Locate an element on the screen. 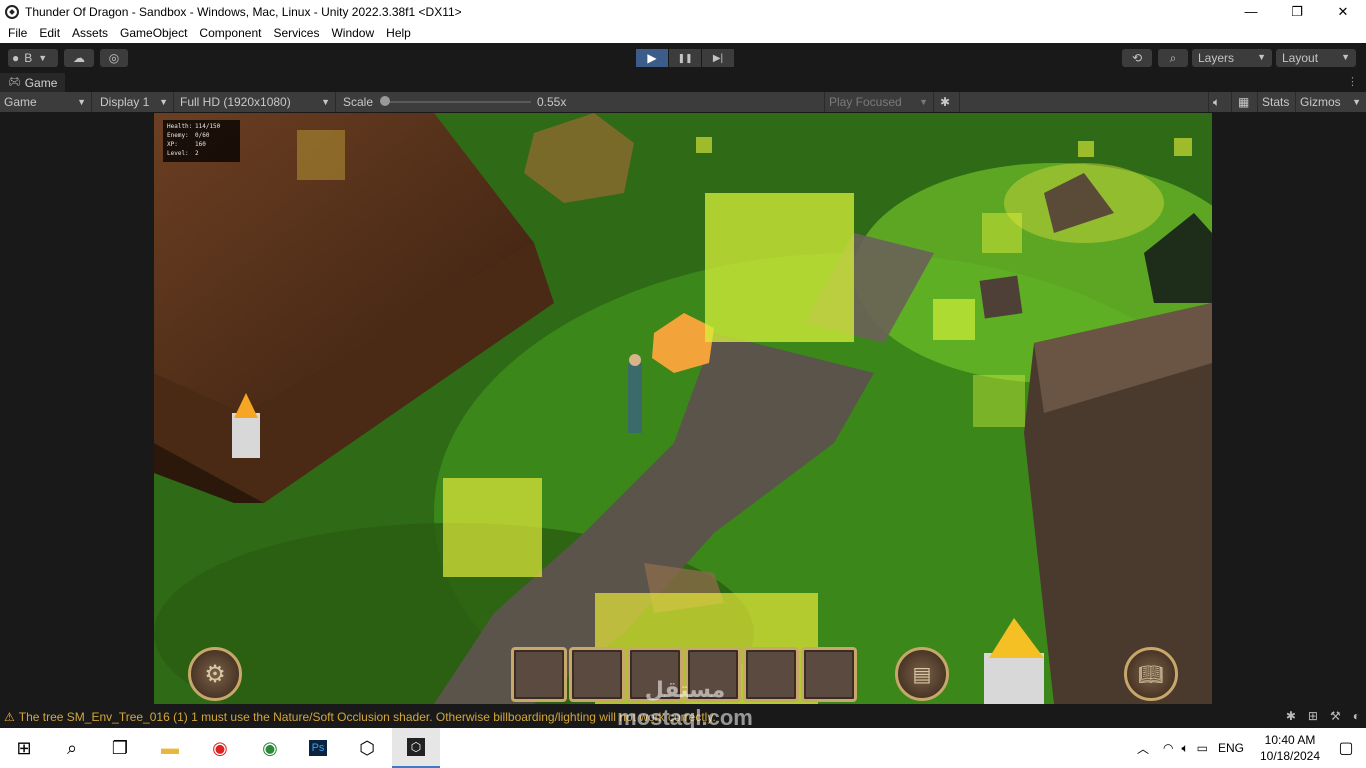  resolution-label: Full HD (1920x1080) is located at coordinates (235, 102).